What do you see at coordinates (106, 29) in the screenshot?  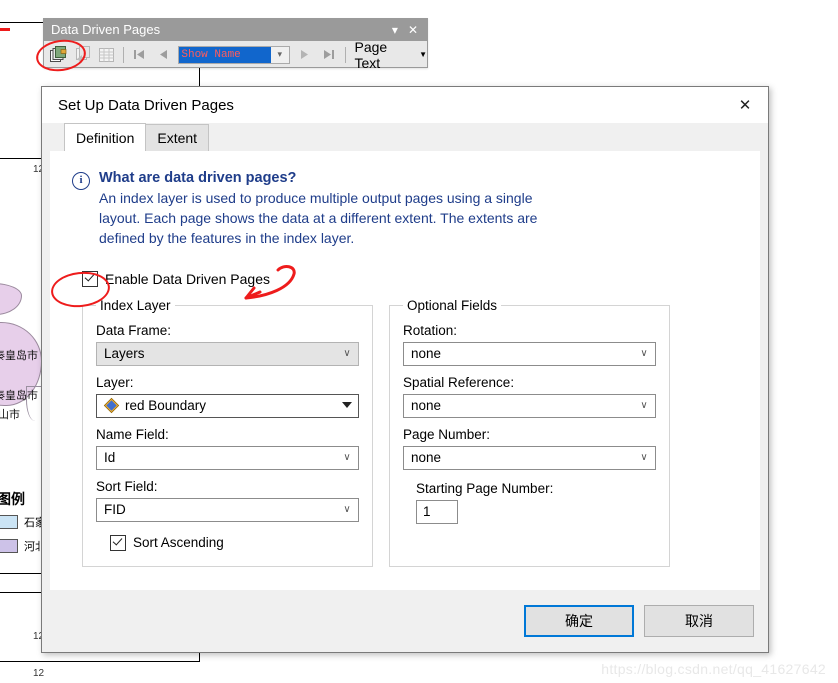 I see `toolbar-title: Data Driven Pages` at bounding box center [106, 29].